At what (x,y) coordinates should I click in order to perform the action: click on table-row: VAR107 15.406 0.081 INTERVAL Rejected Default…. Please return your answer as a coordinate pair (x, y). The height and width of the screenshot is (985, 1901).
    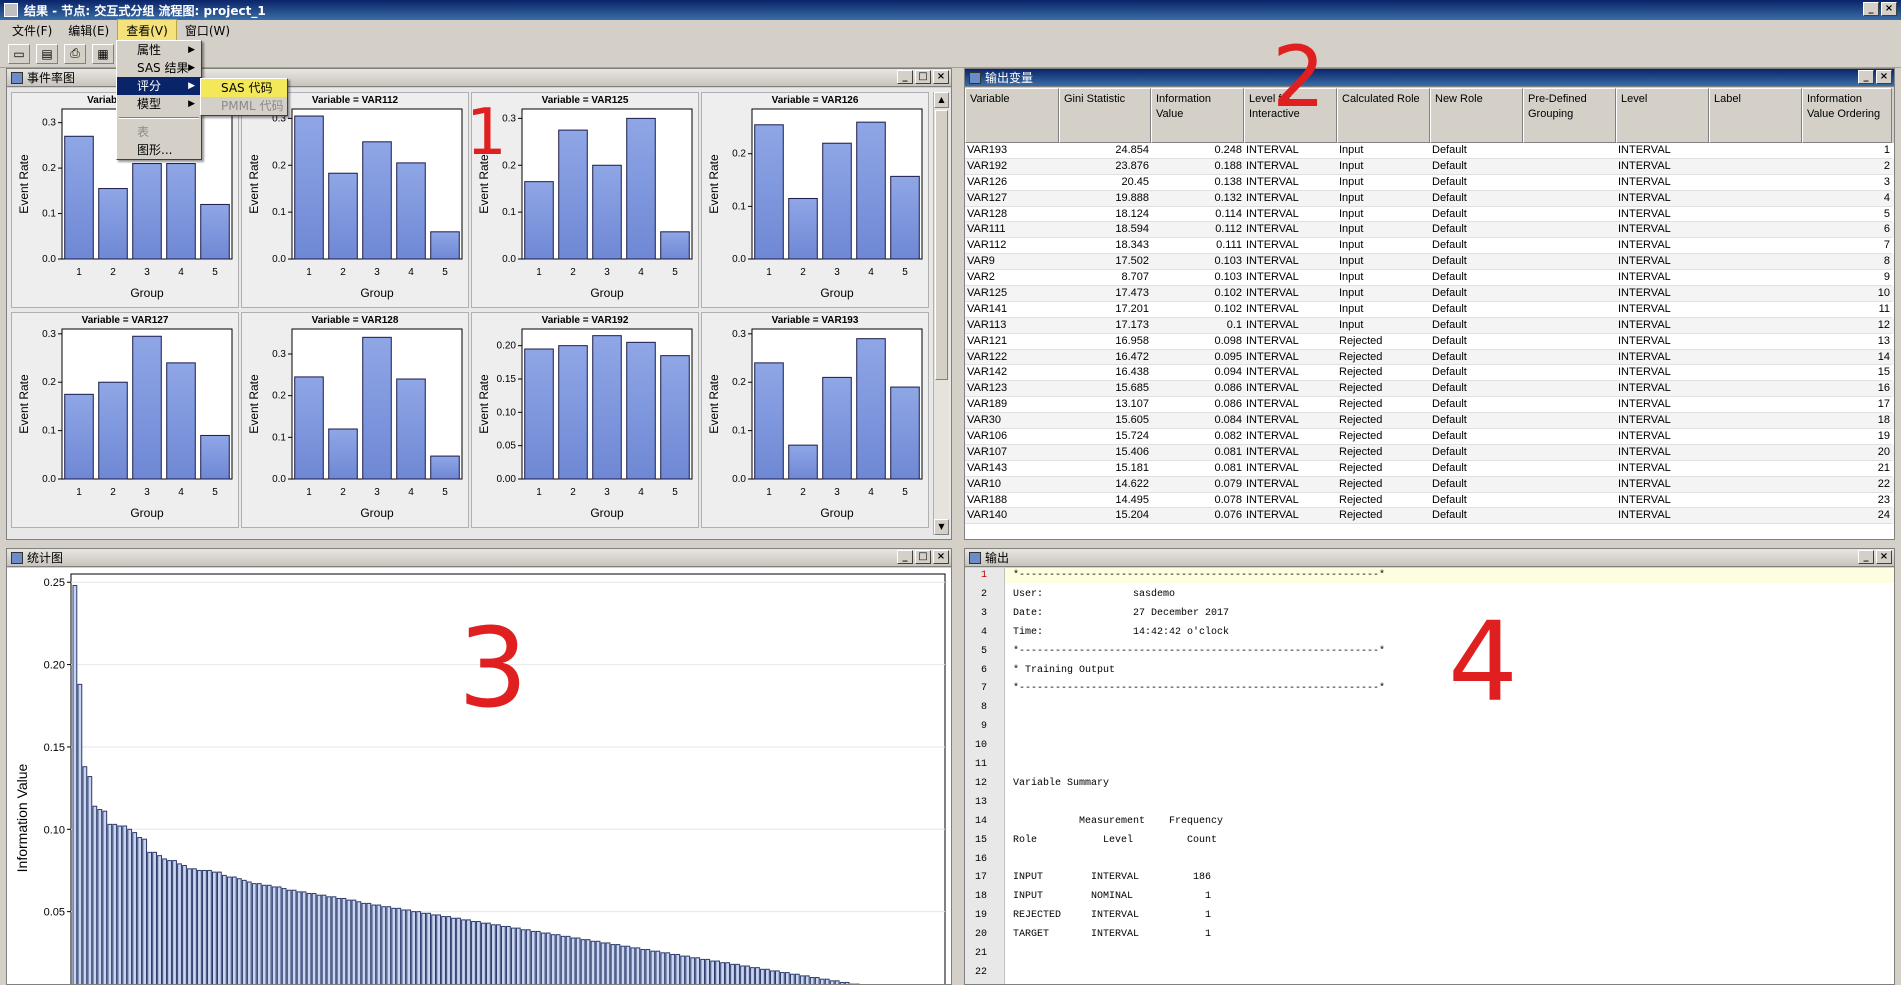
    Looking at the image, I should click on (1429, 452).